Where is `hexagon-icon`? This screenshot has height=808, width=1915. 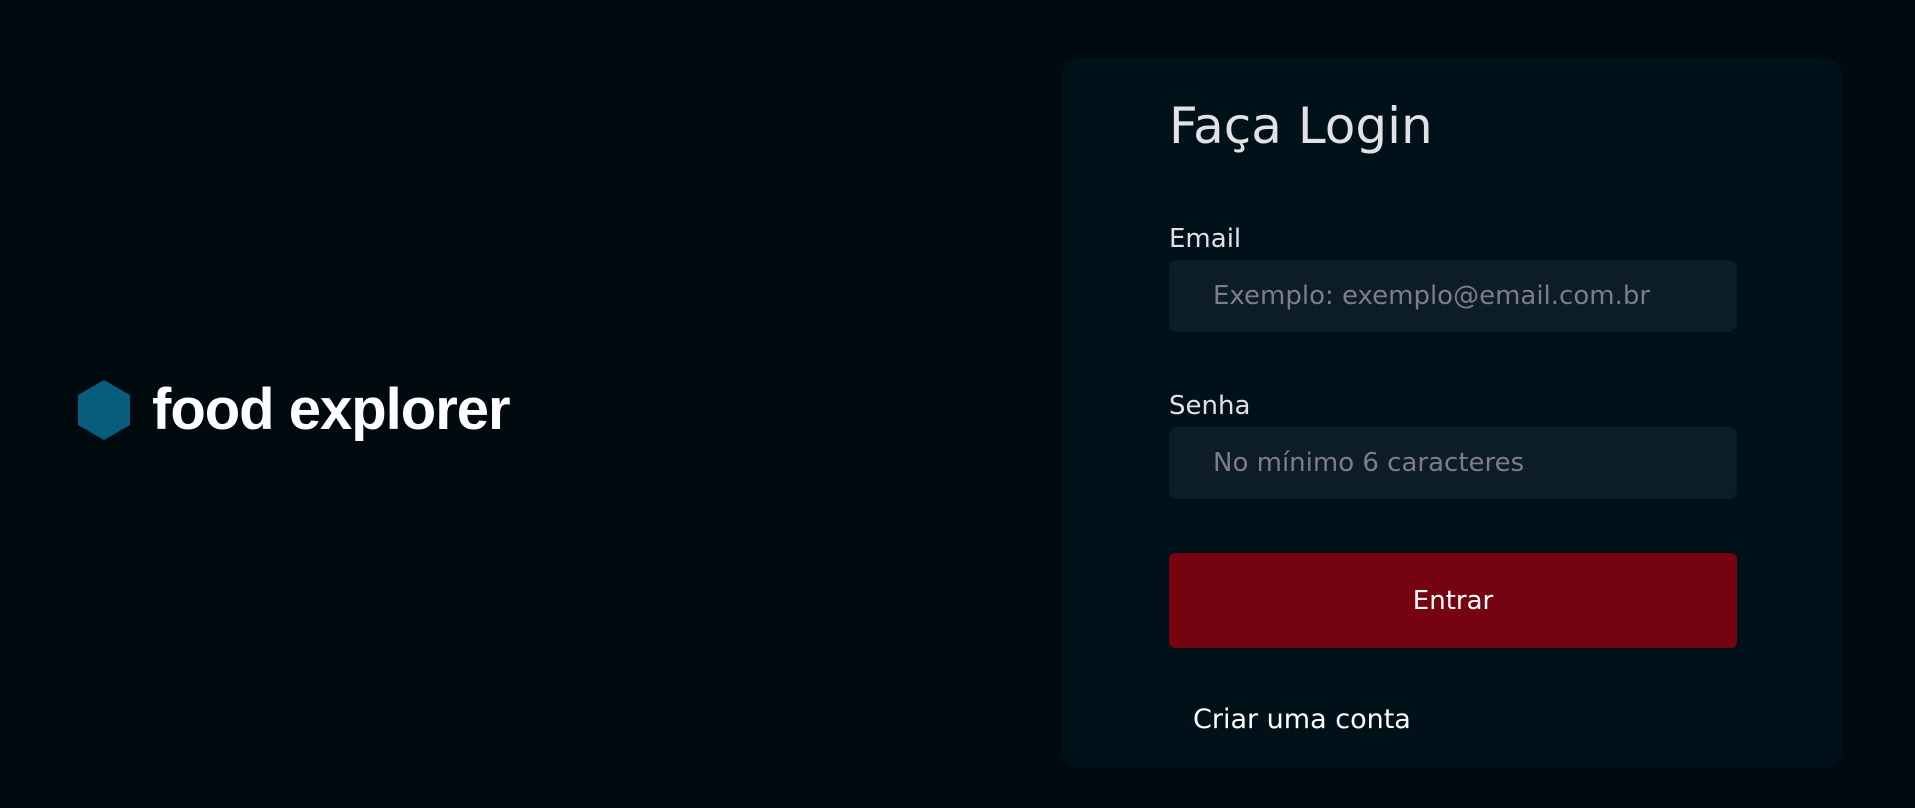
hexagon-icon is located at coordinates (104, 410).